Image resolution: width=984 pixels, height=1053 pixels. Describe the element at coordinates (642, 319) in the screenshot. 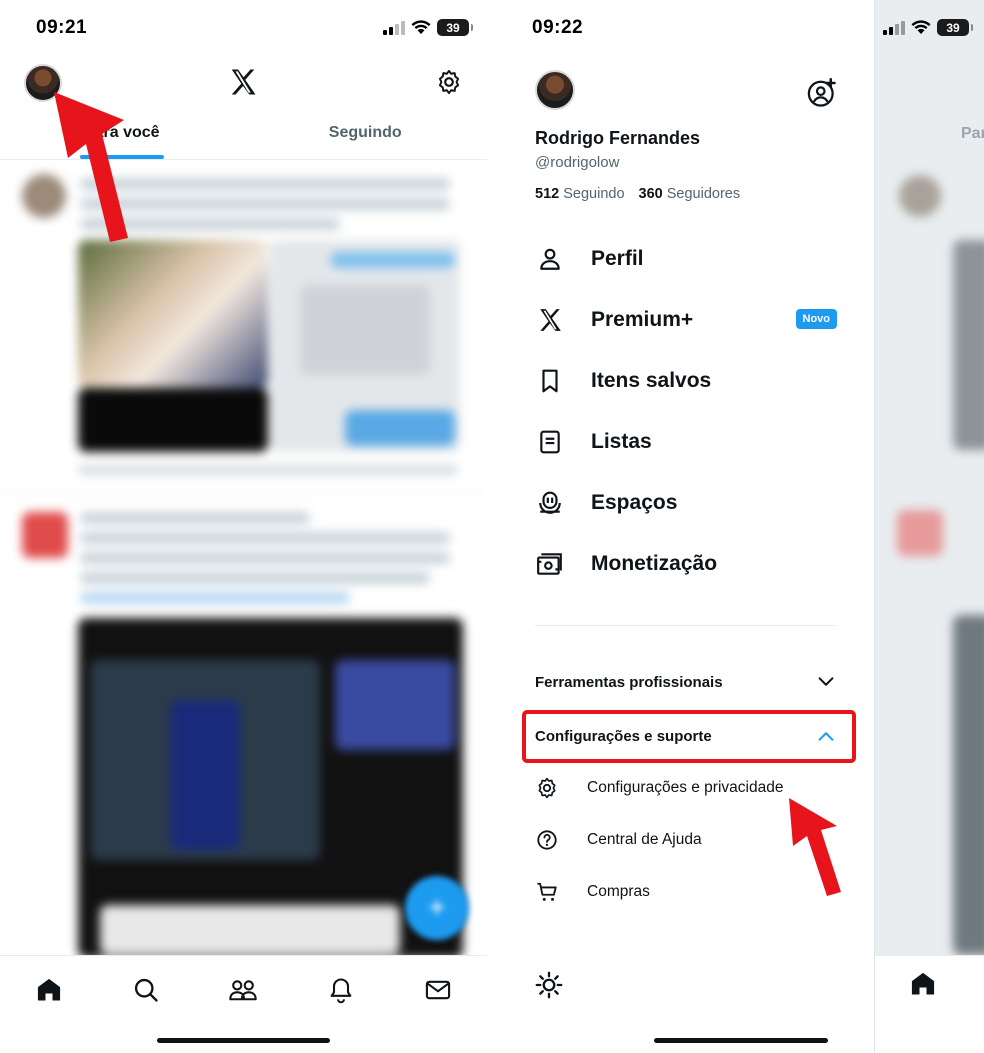

I see `menu-item-label: Premium+` at that location.